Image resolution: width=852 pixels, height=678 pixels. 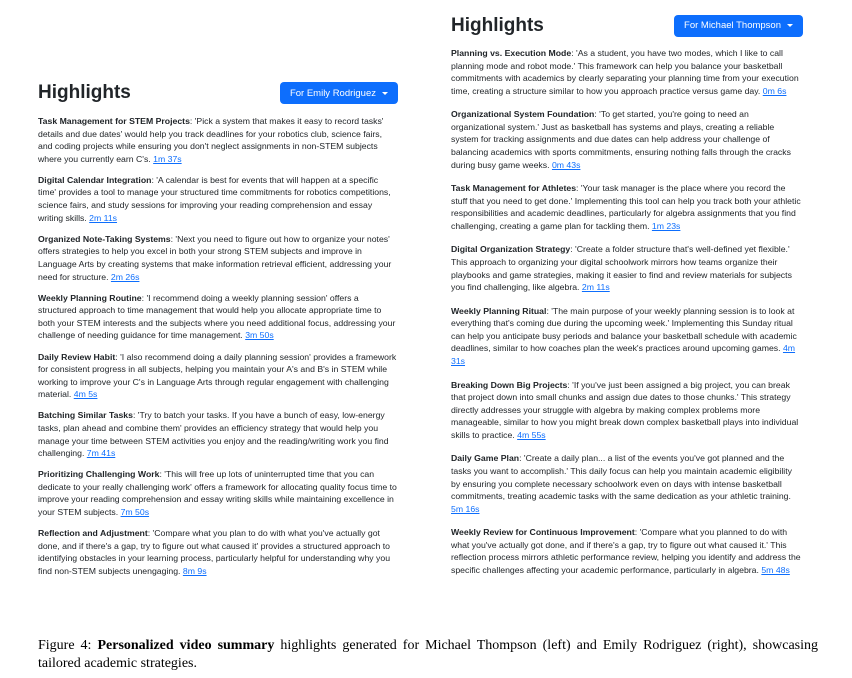 I want to click on highlight-heading: Weekly Planning Ritual, so click(x=499, y=310).